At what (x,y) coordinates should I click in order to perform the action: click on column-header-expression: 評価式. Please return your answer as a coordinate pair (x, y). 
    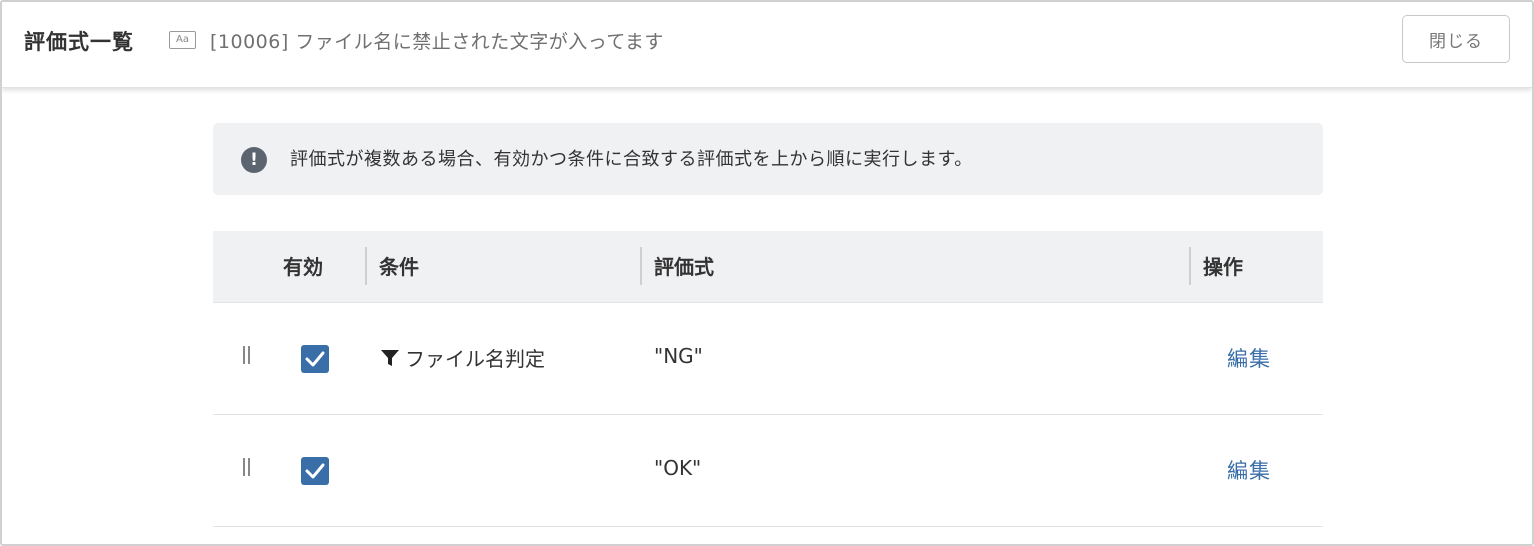
    Looking at the image, I should click on (684, 267).